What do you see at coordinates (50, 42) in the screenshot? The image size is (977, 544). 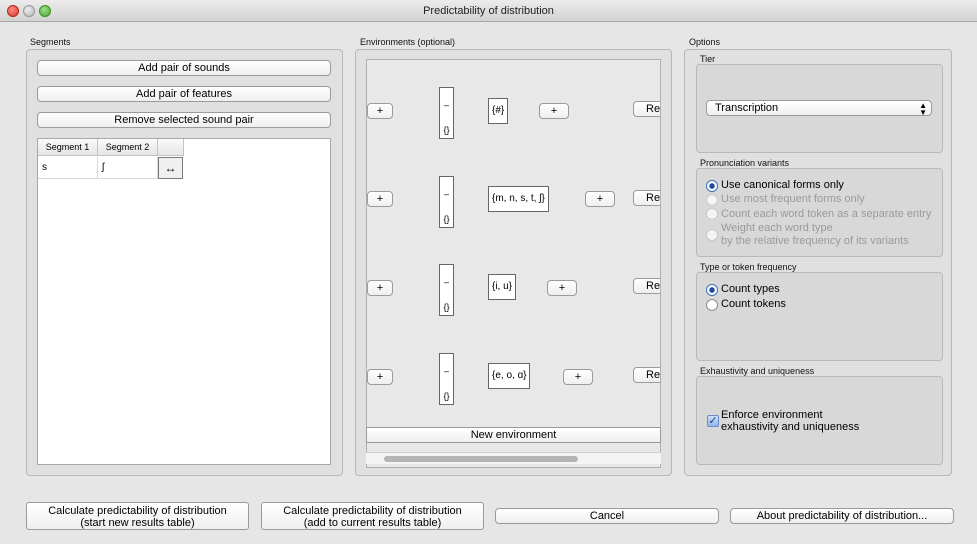 I see `segments-group-label: Segments` at bounding box center [50, 42].